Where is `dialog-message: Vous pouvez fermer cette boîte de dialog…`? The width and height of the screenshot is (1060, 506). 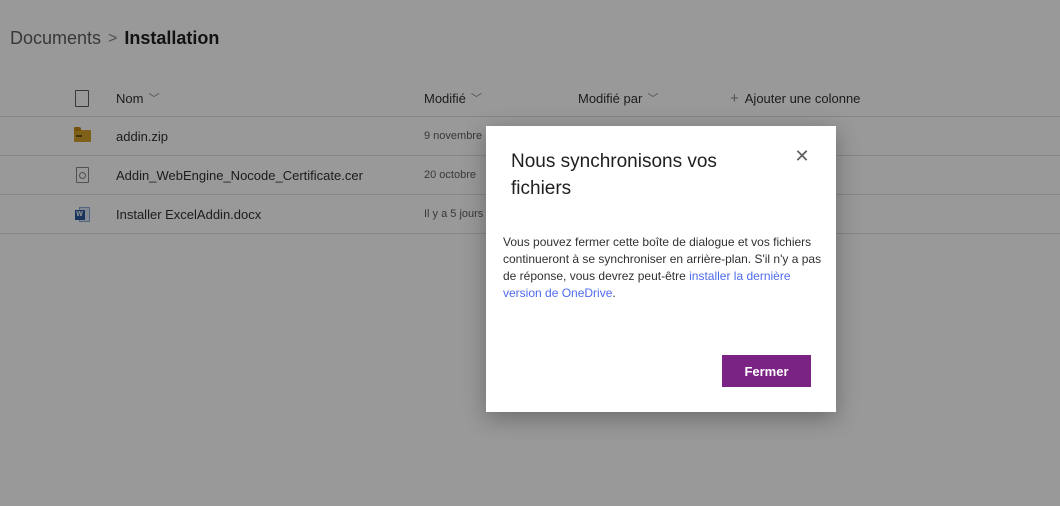
dialog-message: Vous pouvez fermer cette boîte de dialog… is located at coordinates (664, 268).